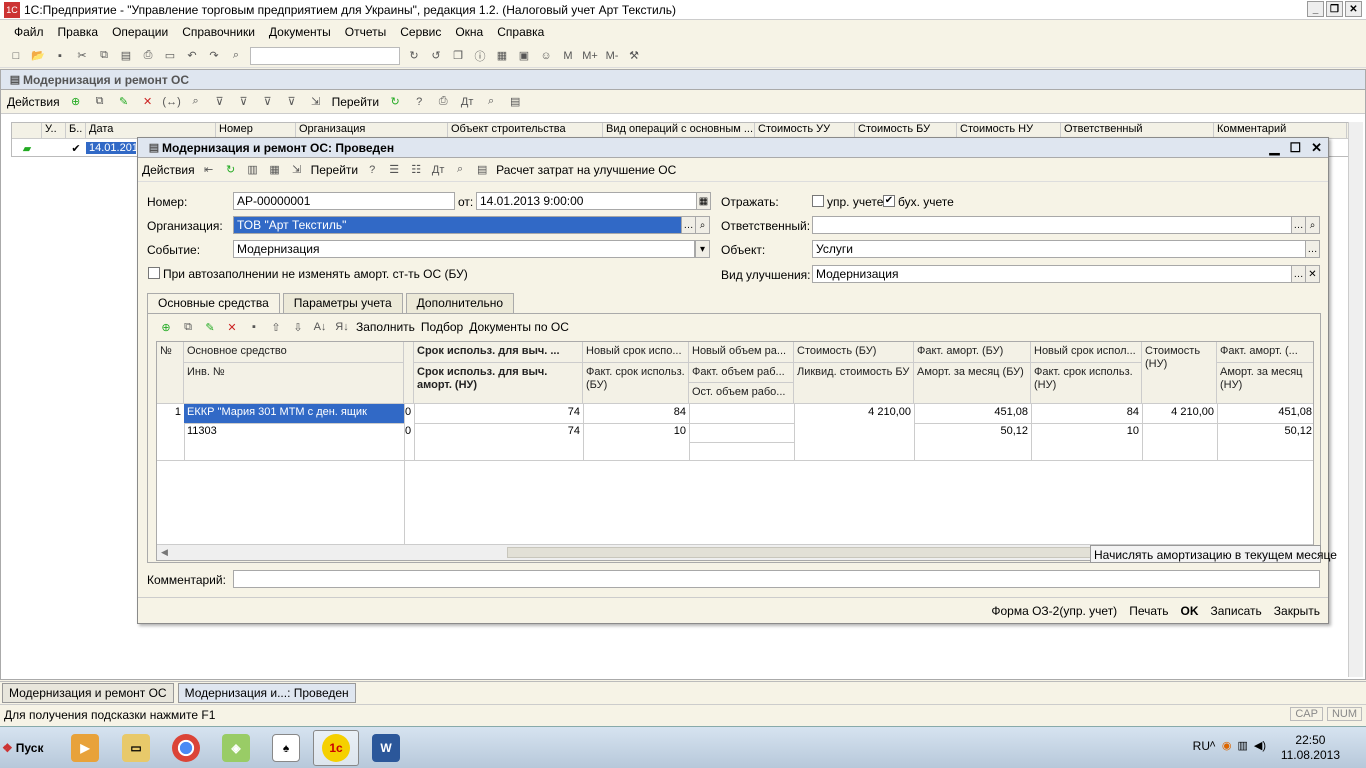  I want to click on menu-operations: Операции, so click(140, 32).